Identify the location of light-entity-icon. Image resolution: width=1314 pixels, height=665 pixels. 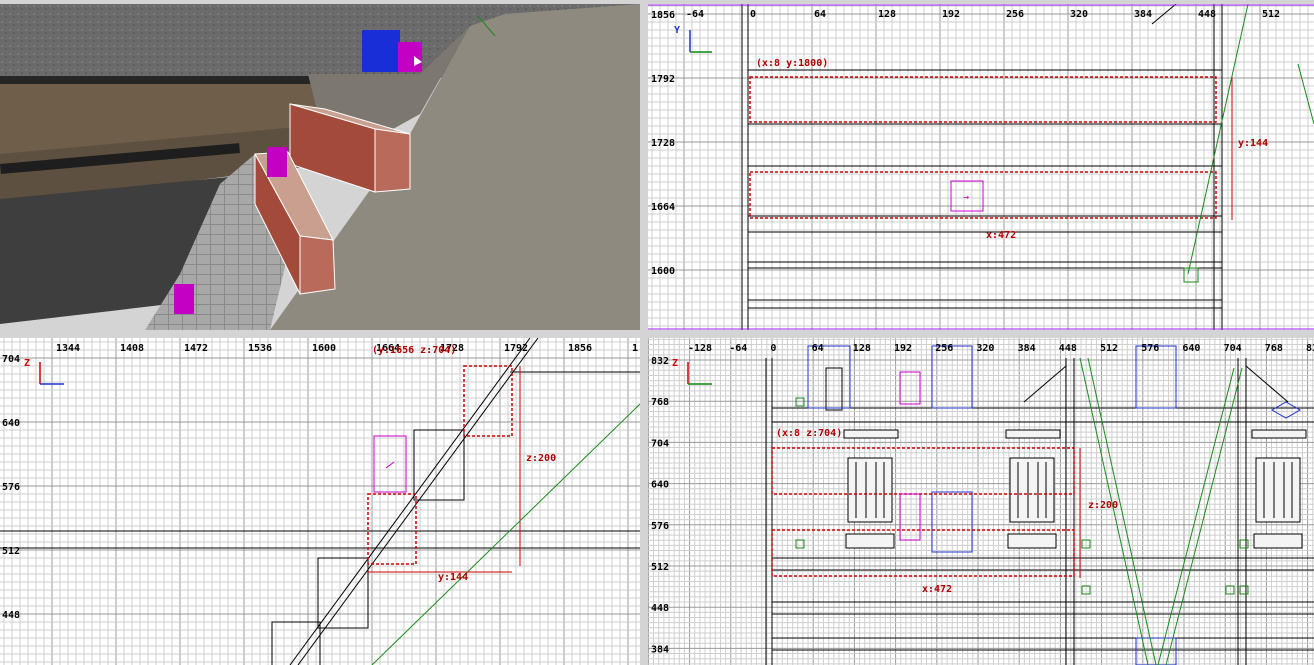
(1286, 410).